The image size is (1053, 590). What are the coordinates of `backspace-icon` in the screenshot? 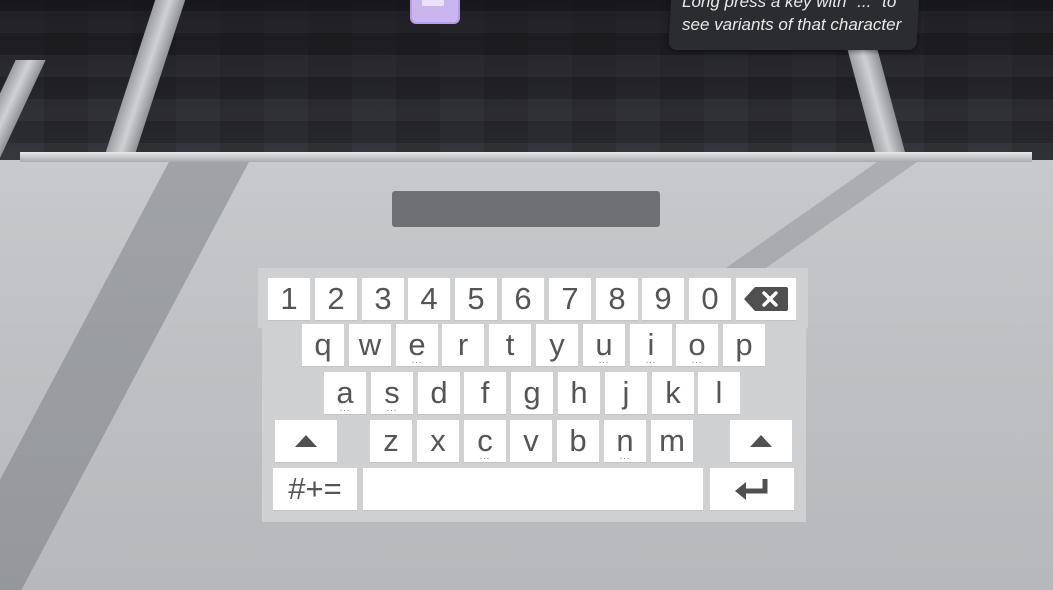 It's located at (766, 299).